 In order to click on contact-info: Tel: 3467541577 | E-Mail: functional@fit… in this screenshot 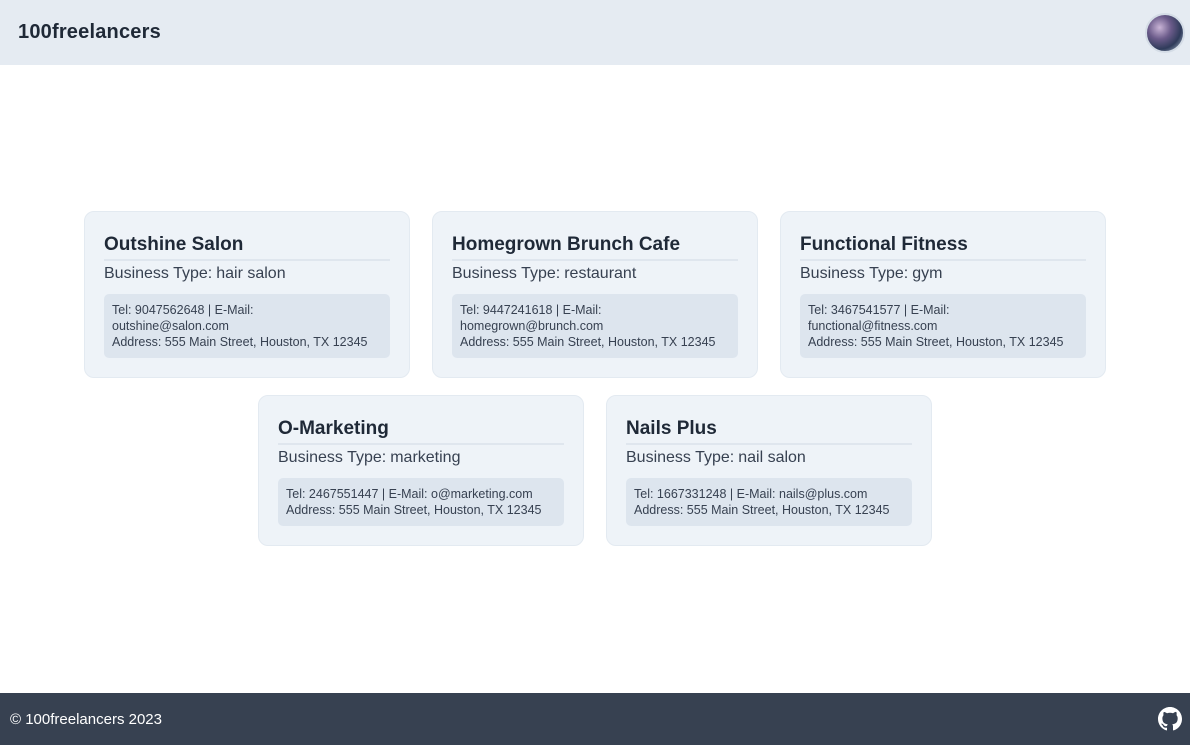, I will do `click(943, 326)`.